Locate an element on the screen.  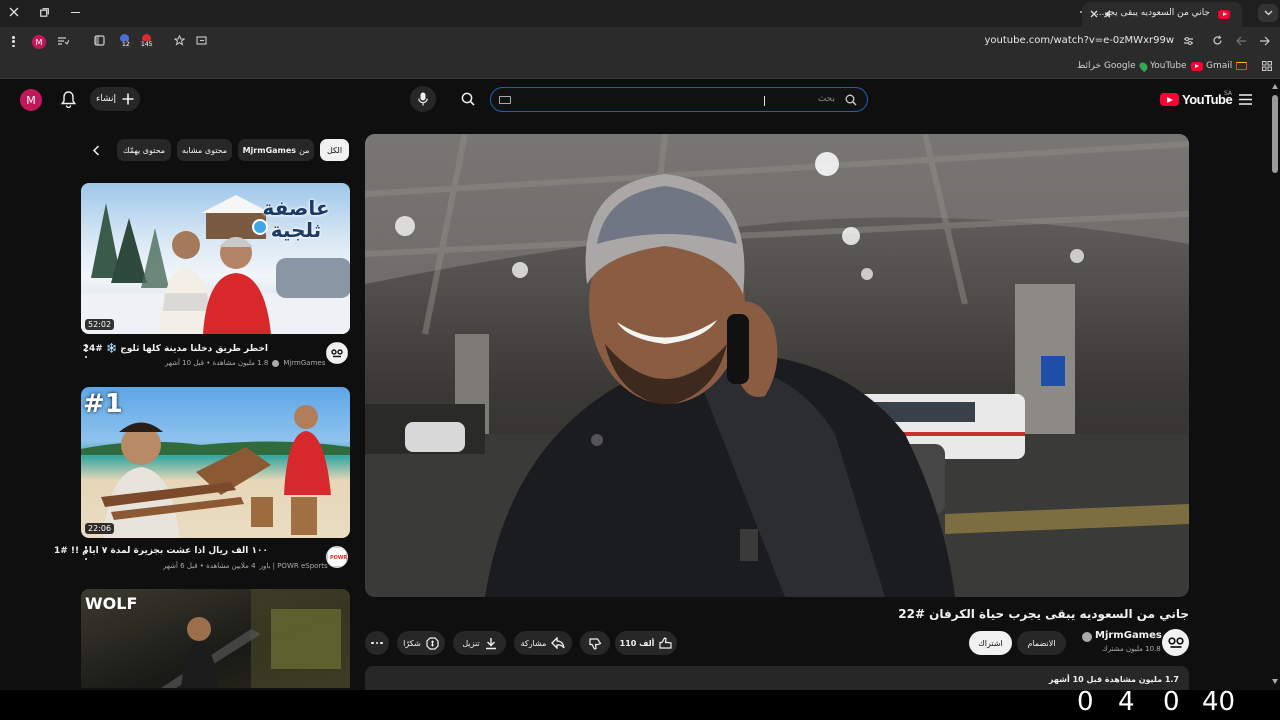
thumbnail-overlay-rank: #1 is located at coordinates (103, 404).